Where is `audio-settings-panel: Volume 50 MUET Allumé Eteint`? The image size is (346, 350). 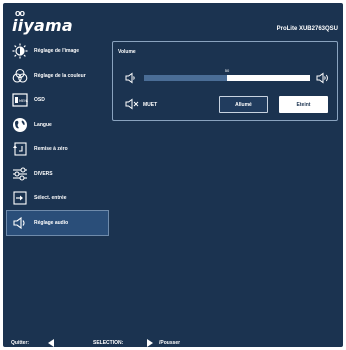
audio-settings-panel: Volume 50 MUET Allumé Eteint is located at coordinates (225, 81).